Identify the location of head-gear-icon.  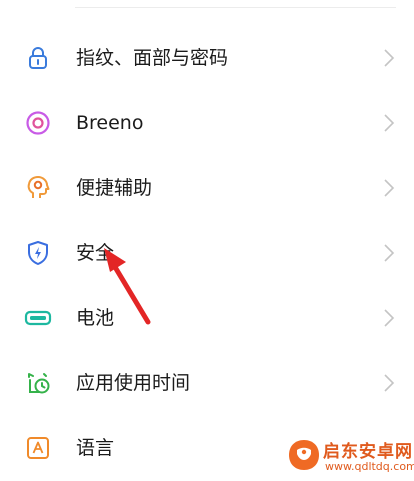
(38, 188).